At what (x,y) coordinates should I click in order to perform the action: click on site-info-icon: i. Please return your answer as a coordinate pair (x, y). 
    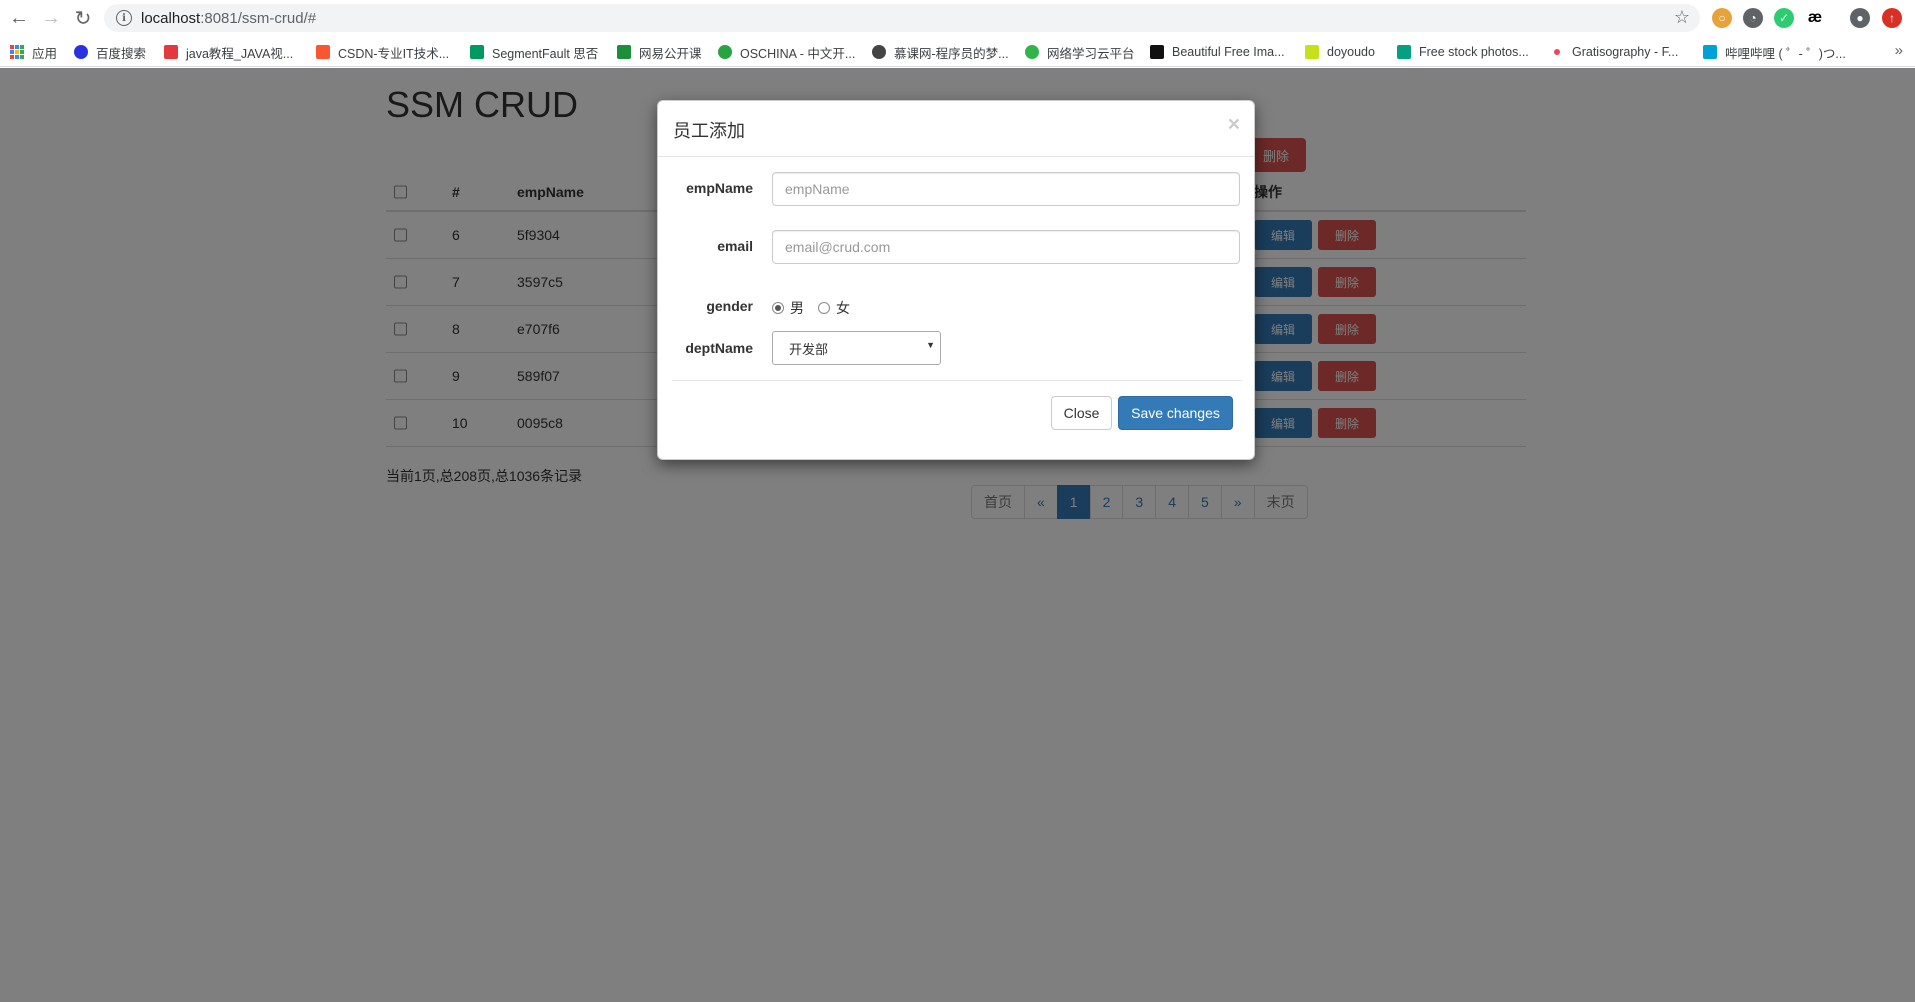
    Looking at the image, I should click on (124, 18).